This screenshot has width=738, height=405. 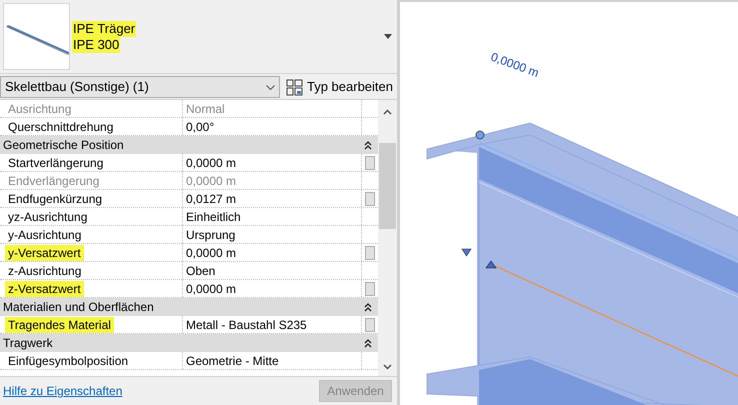 What do you see at coordinates (44, 234) in the screenshot?
I see `property-name: y-Ausrichtung` at bounding box center [44, 234].